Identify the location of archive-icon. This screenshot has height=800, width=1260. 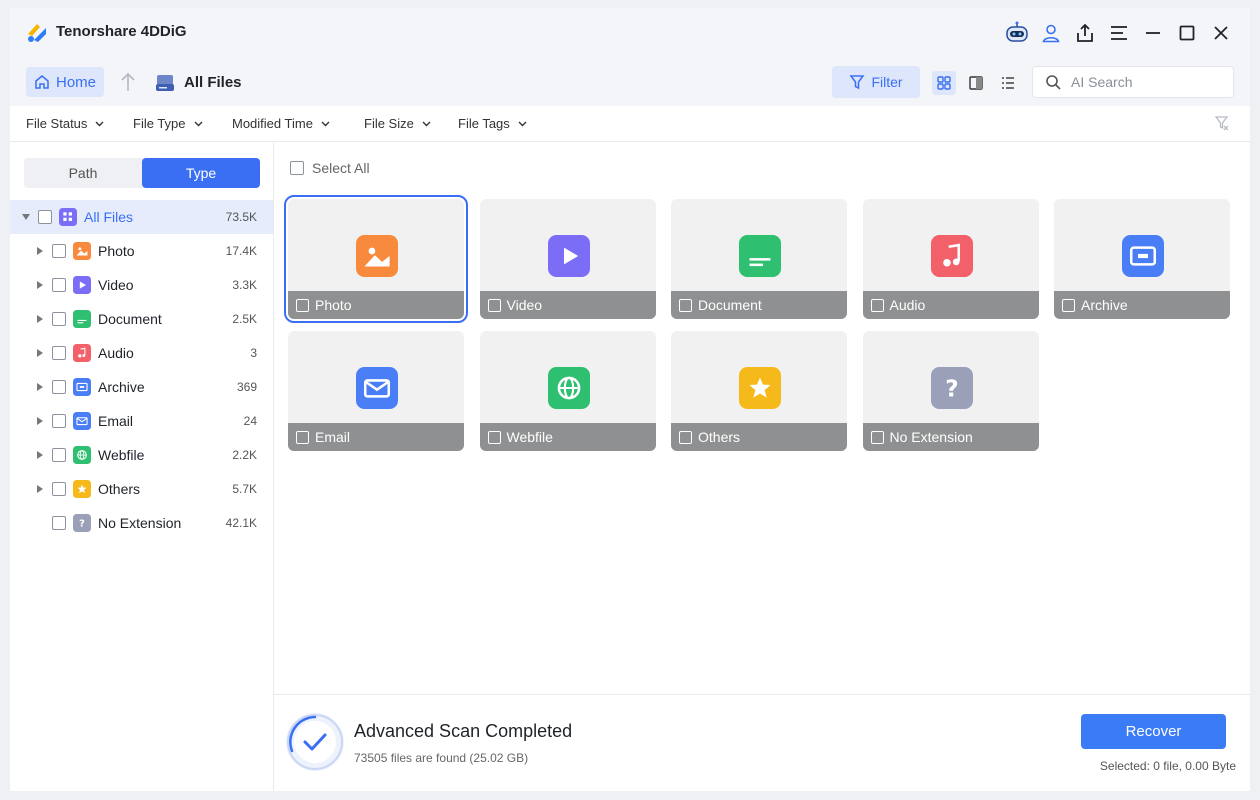
(1143, 259).